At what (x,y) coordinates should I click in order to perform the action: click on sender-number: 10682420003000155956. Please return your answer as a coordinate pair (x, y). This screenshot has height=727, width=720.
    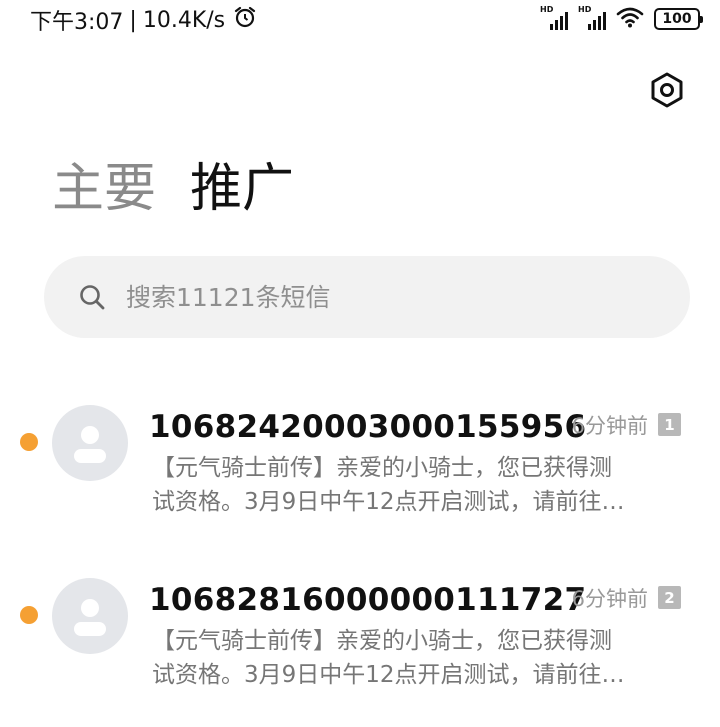
    Looking at the image, I should click on (368, 427).